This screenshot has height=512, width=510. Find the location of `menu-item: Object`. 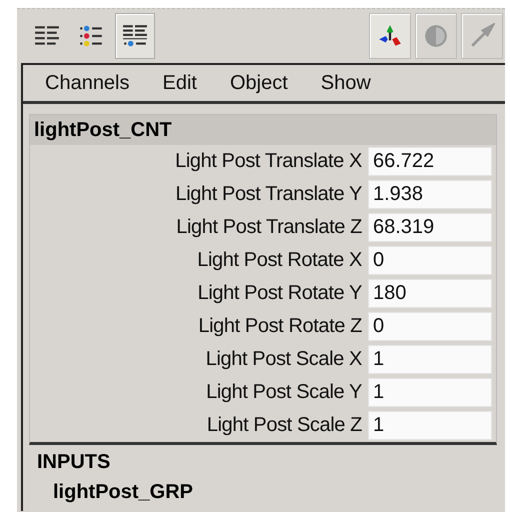

menu-item: Object is located at coordinates (261, 83).